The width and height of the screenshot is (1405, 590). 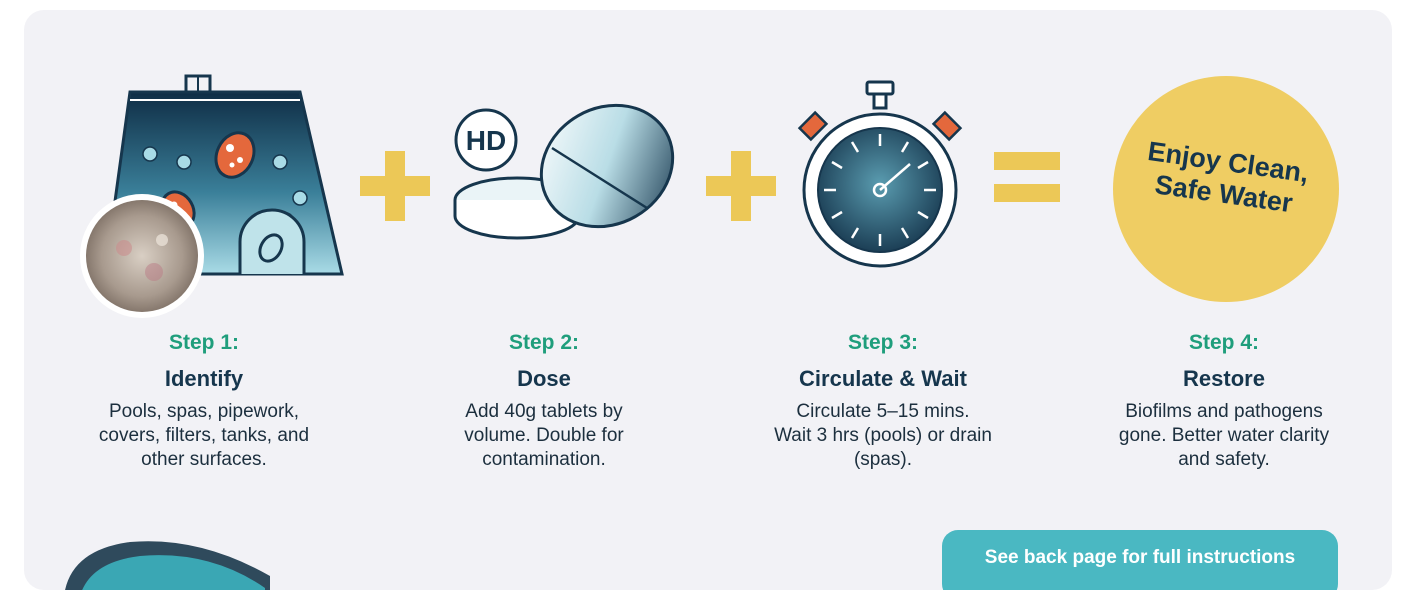 I want to click on step-title: Circulate & Wait, so click(x=883, y=378).